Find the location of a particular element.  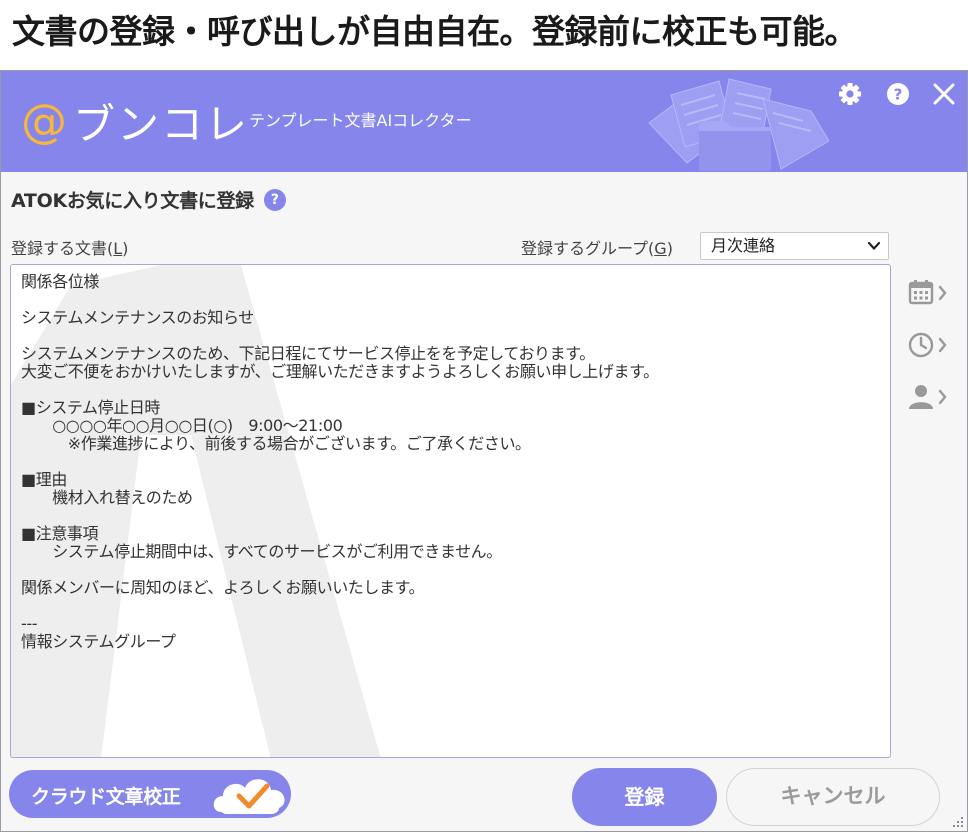

cloud-proofread-label: クラウド文章校正 is located at coordinates (106, 797).